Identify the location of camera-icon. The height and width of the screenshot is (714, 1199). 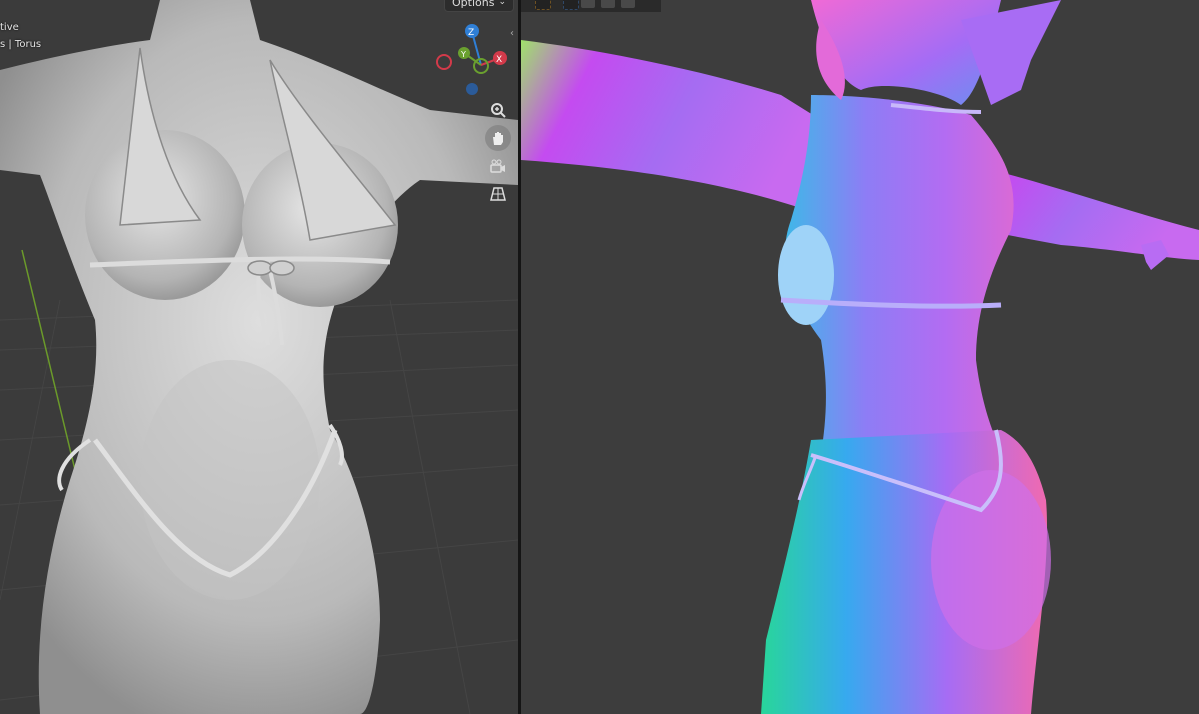
(498, 167).